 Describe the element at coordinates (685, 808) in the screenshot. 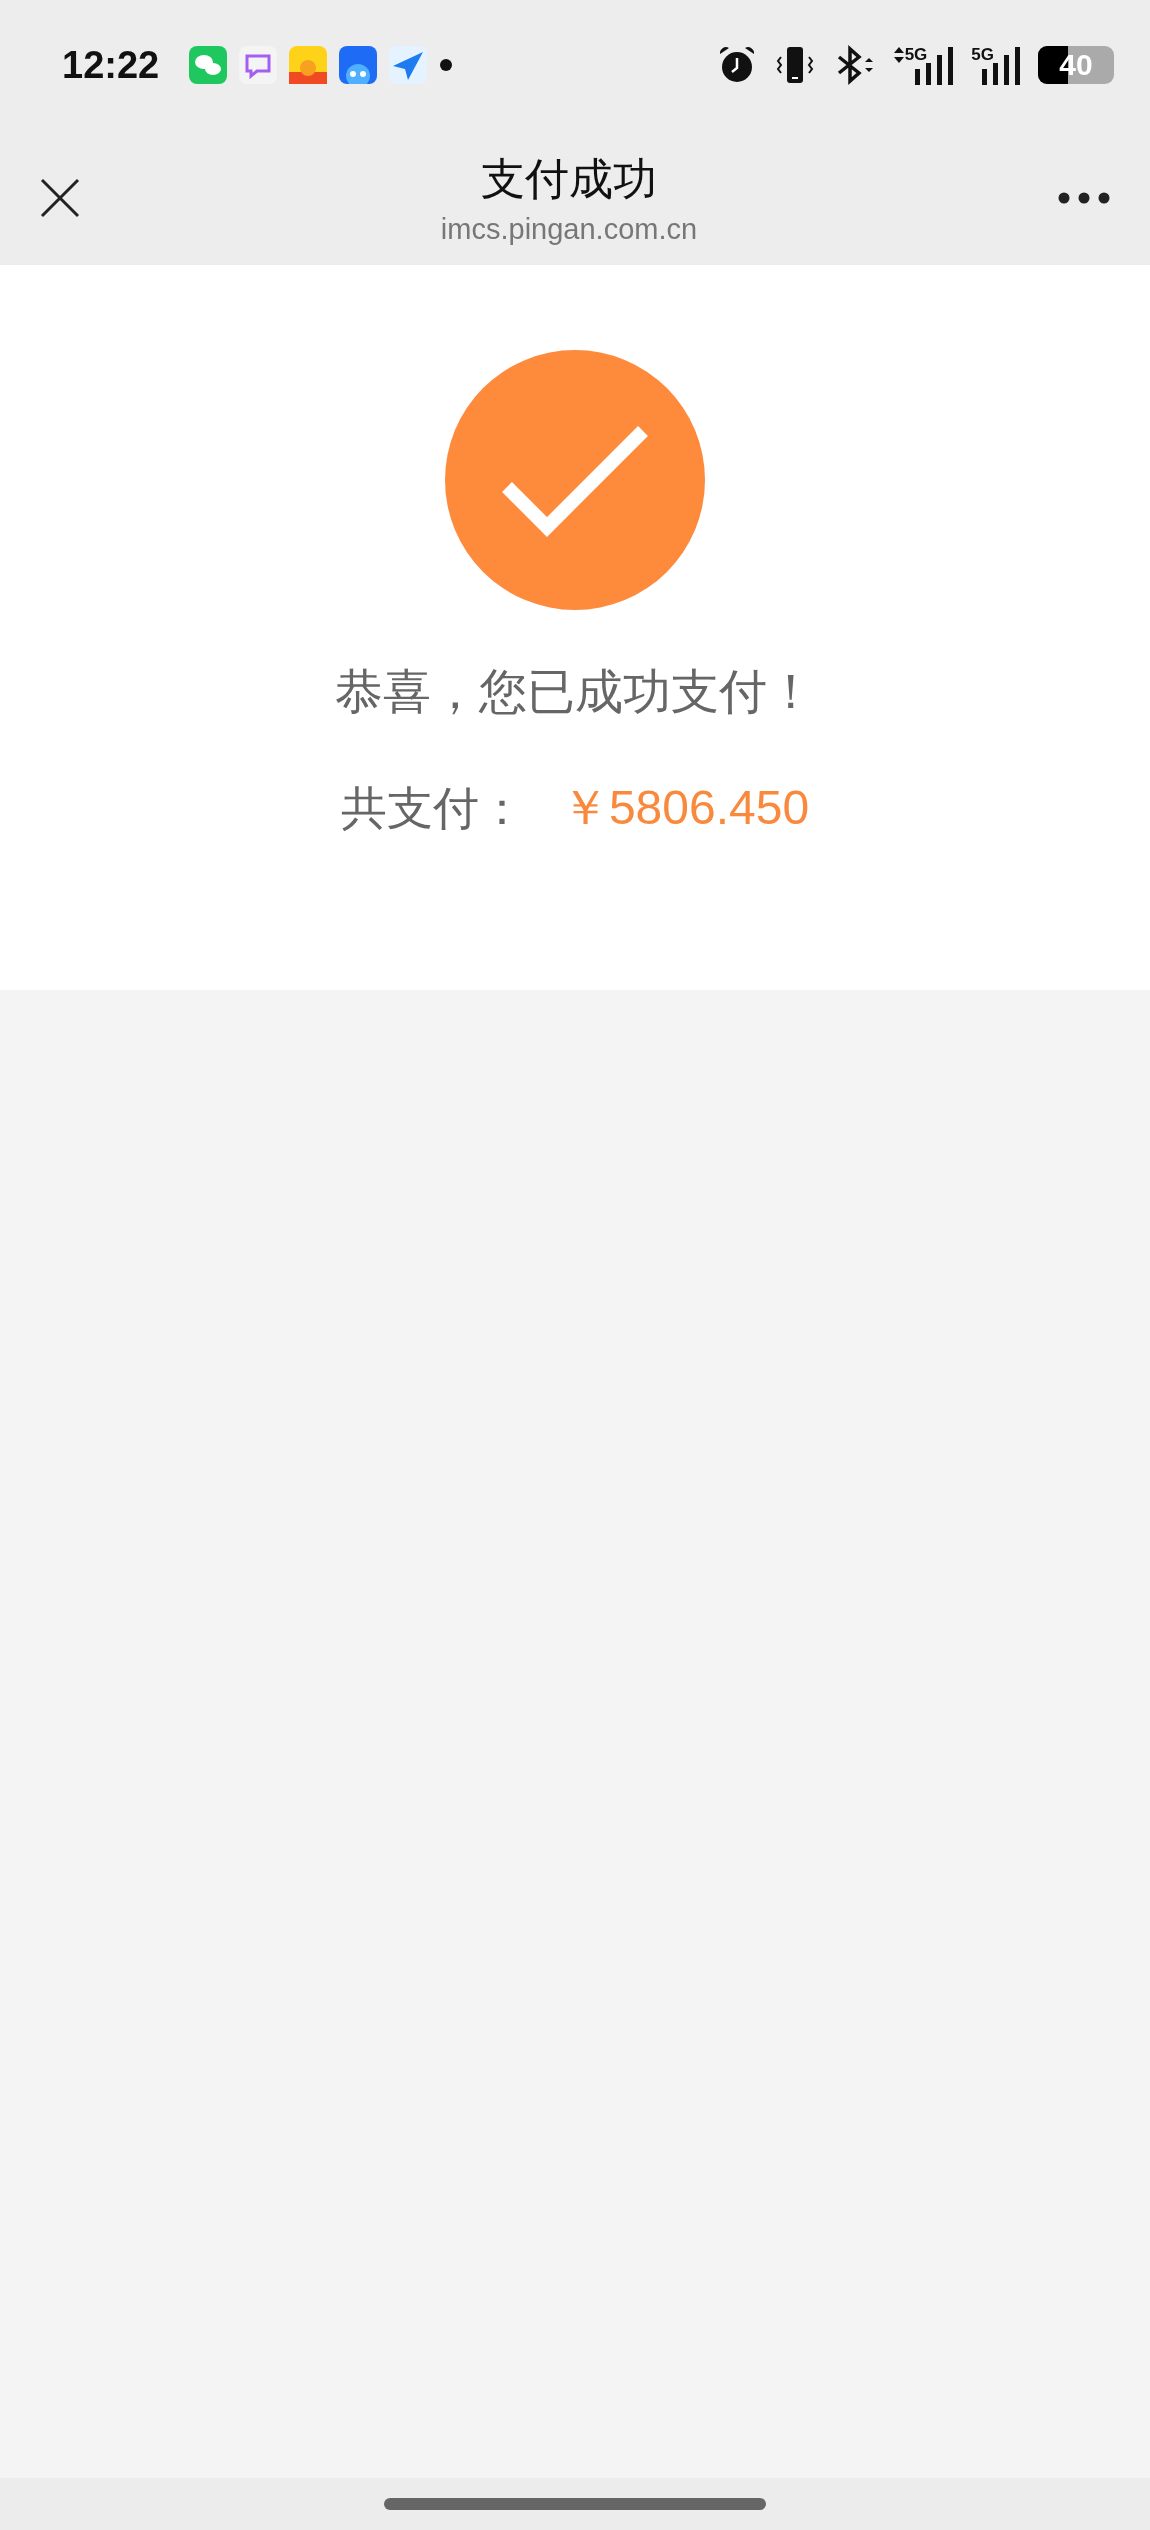

I see `total-amount: ￥5806.450` at that location.